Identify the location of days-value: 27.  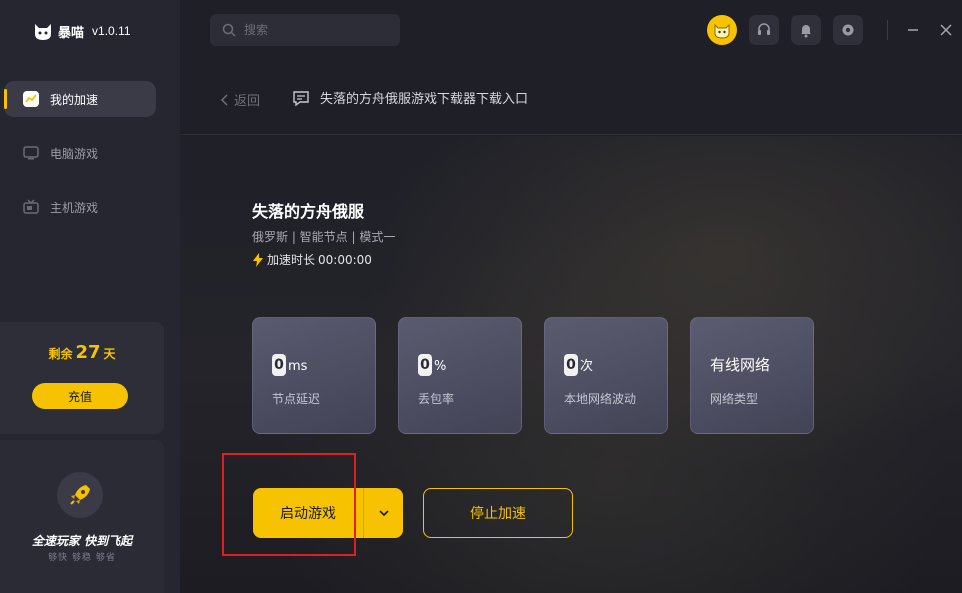
(88, 352).